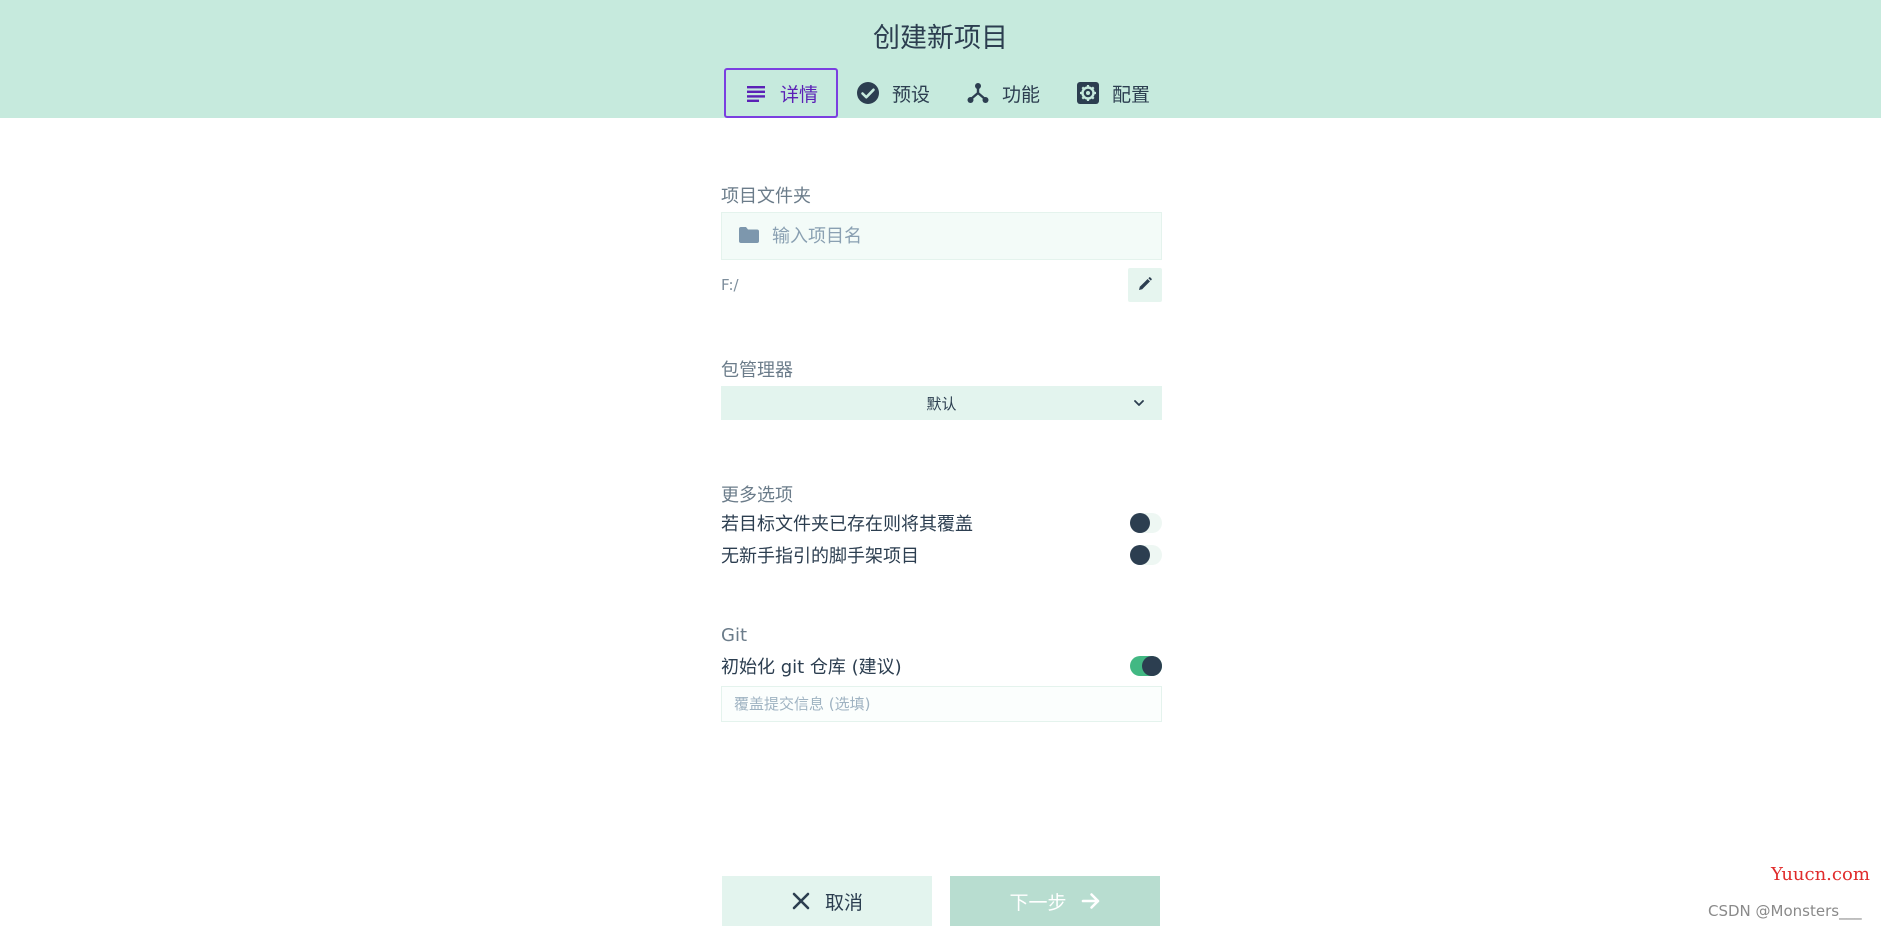 The width and height of the screenshot is (1881, 931). Describe the element at coordinates (730, 285) in the screenshot. I see `project-path: F:/` at that location.